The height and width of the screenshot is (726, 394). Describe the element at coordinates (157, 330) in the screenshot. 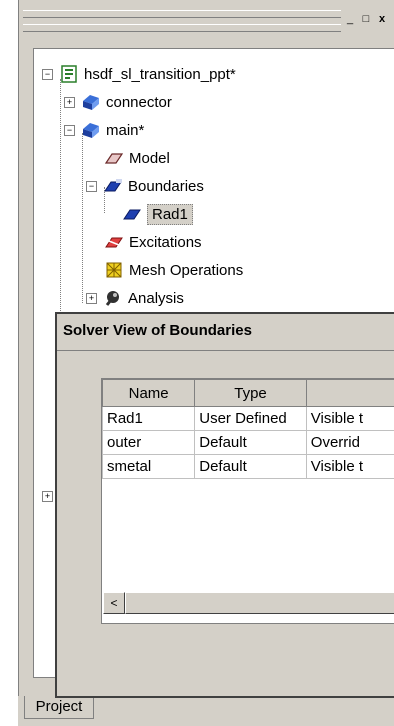

I see `dialog-title: Solver View of Boundaries` at that location.